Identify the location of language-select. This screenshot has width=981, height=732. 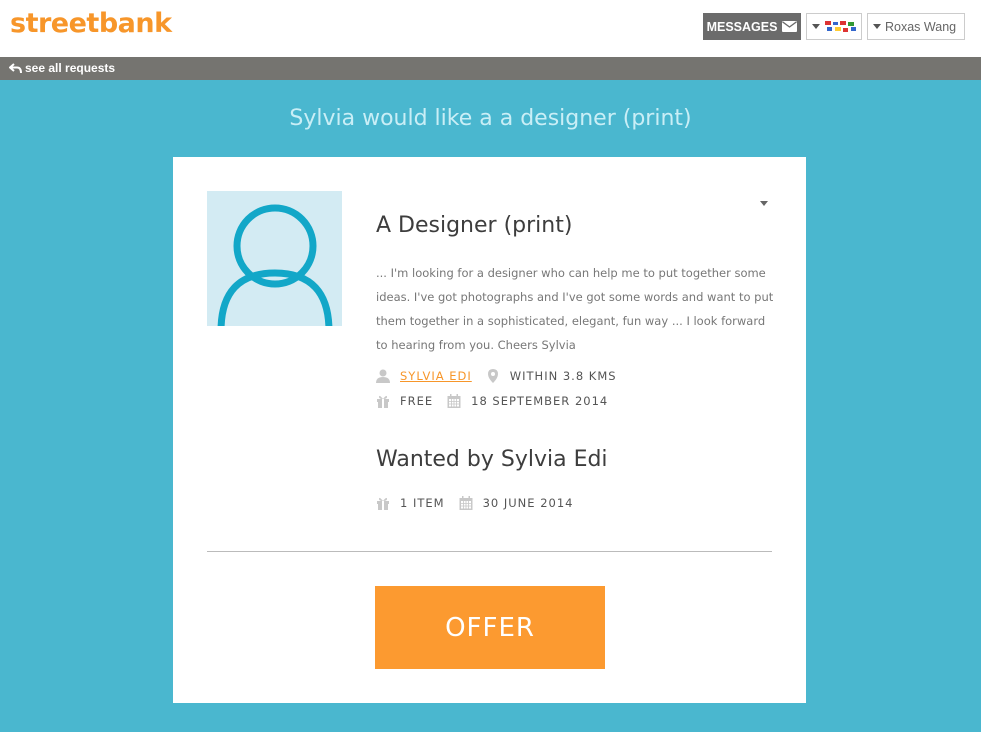
(834, 26).